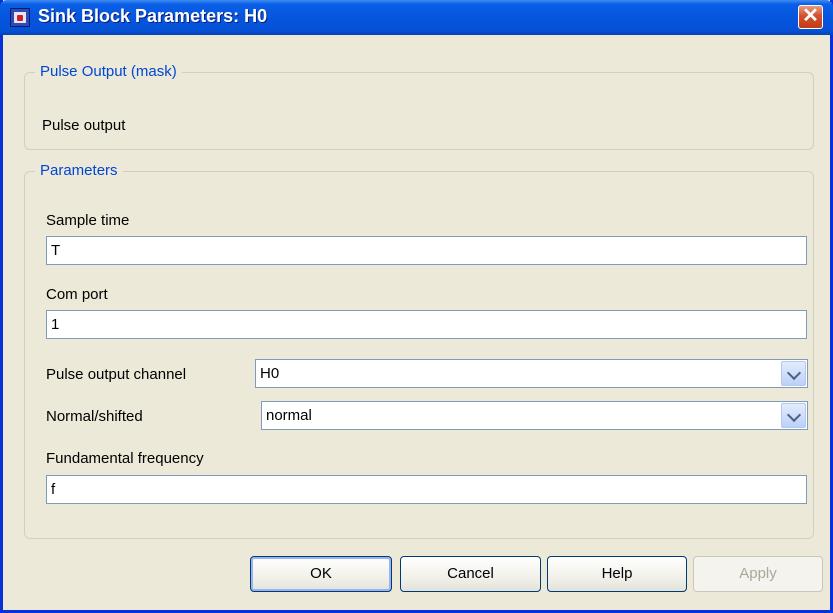  What do you see at coordinates (419, 106) in the screenshot?
I see `mask-group: Pulse Output (mask) Pulse output` at bounding box center [419, 106].